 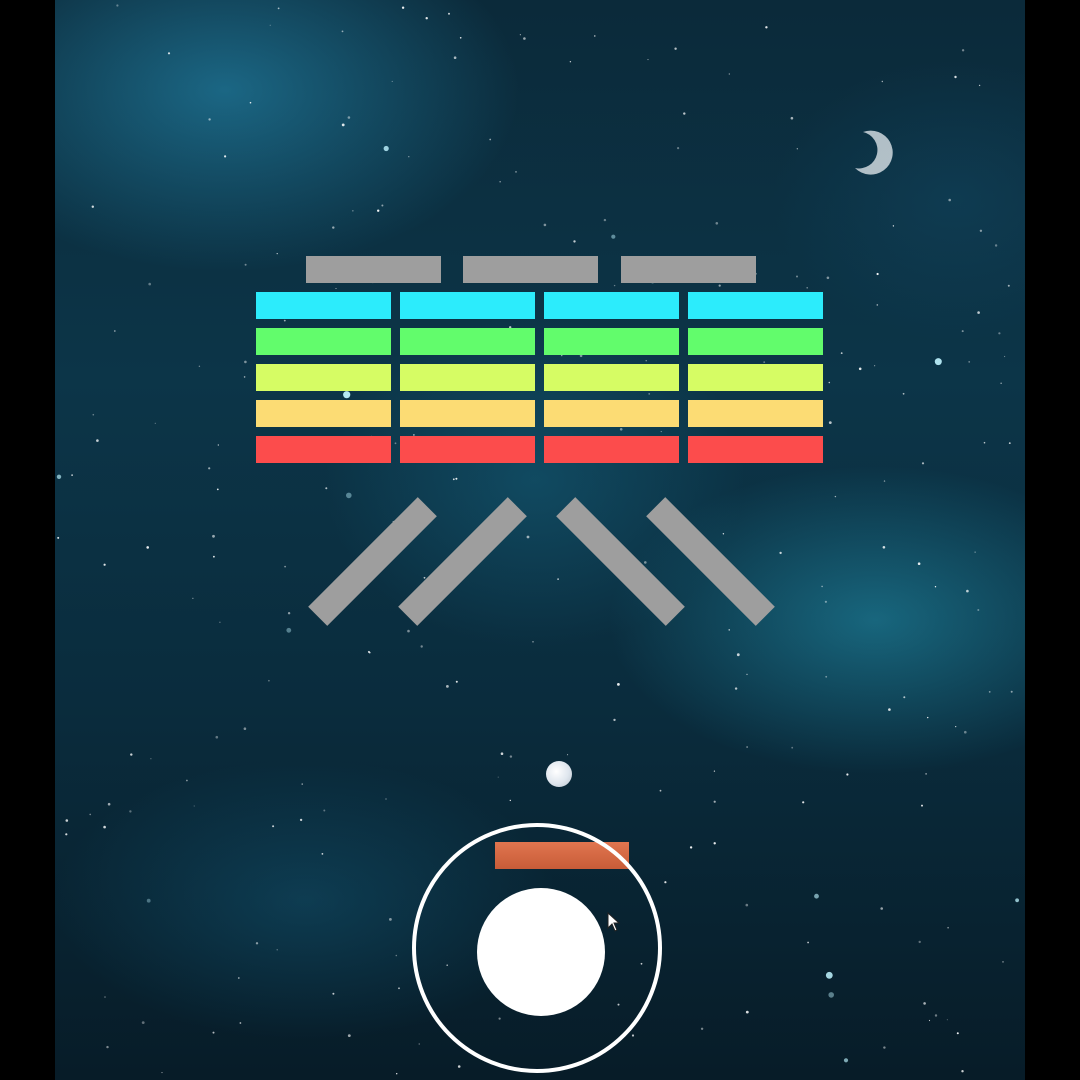 I want to click on brick-red, so click(x=755, y=449).